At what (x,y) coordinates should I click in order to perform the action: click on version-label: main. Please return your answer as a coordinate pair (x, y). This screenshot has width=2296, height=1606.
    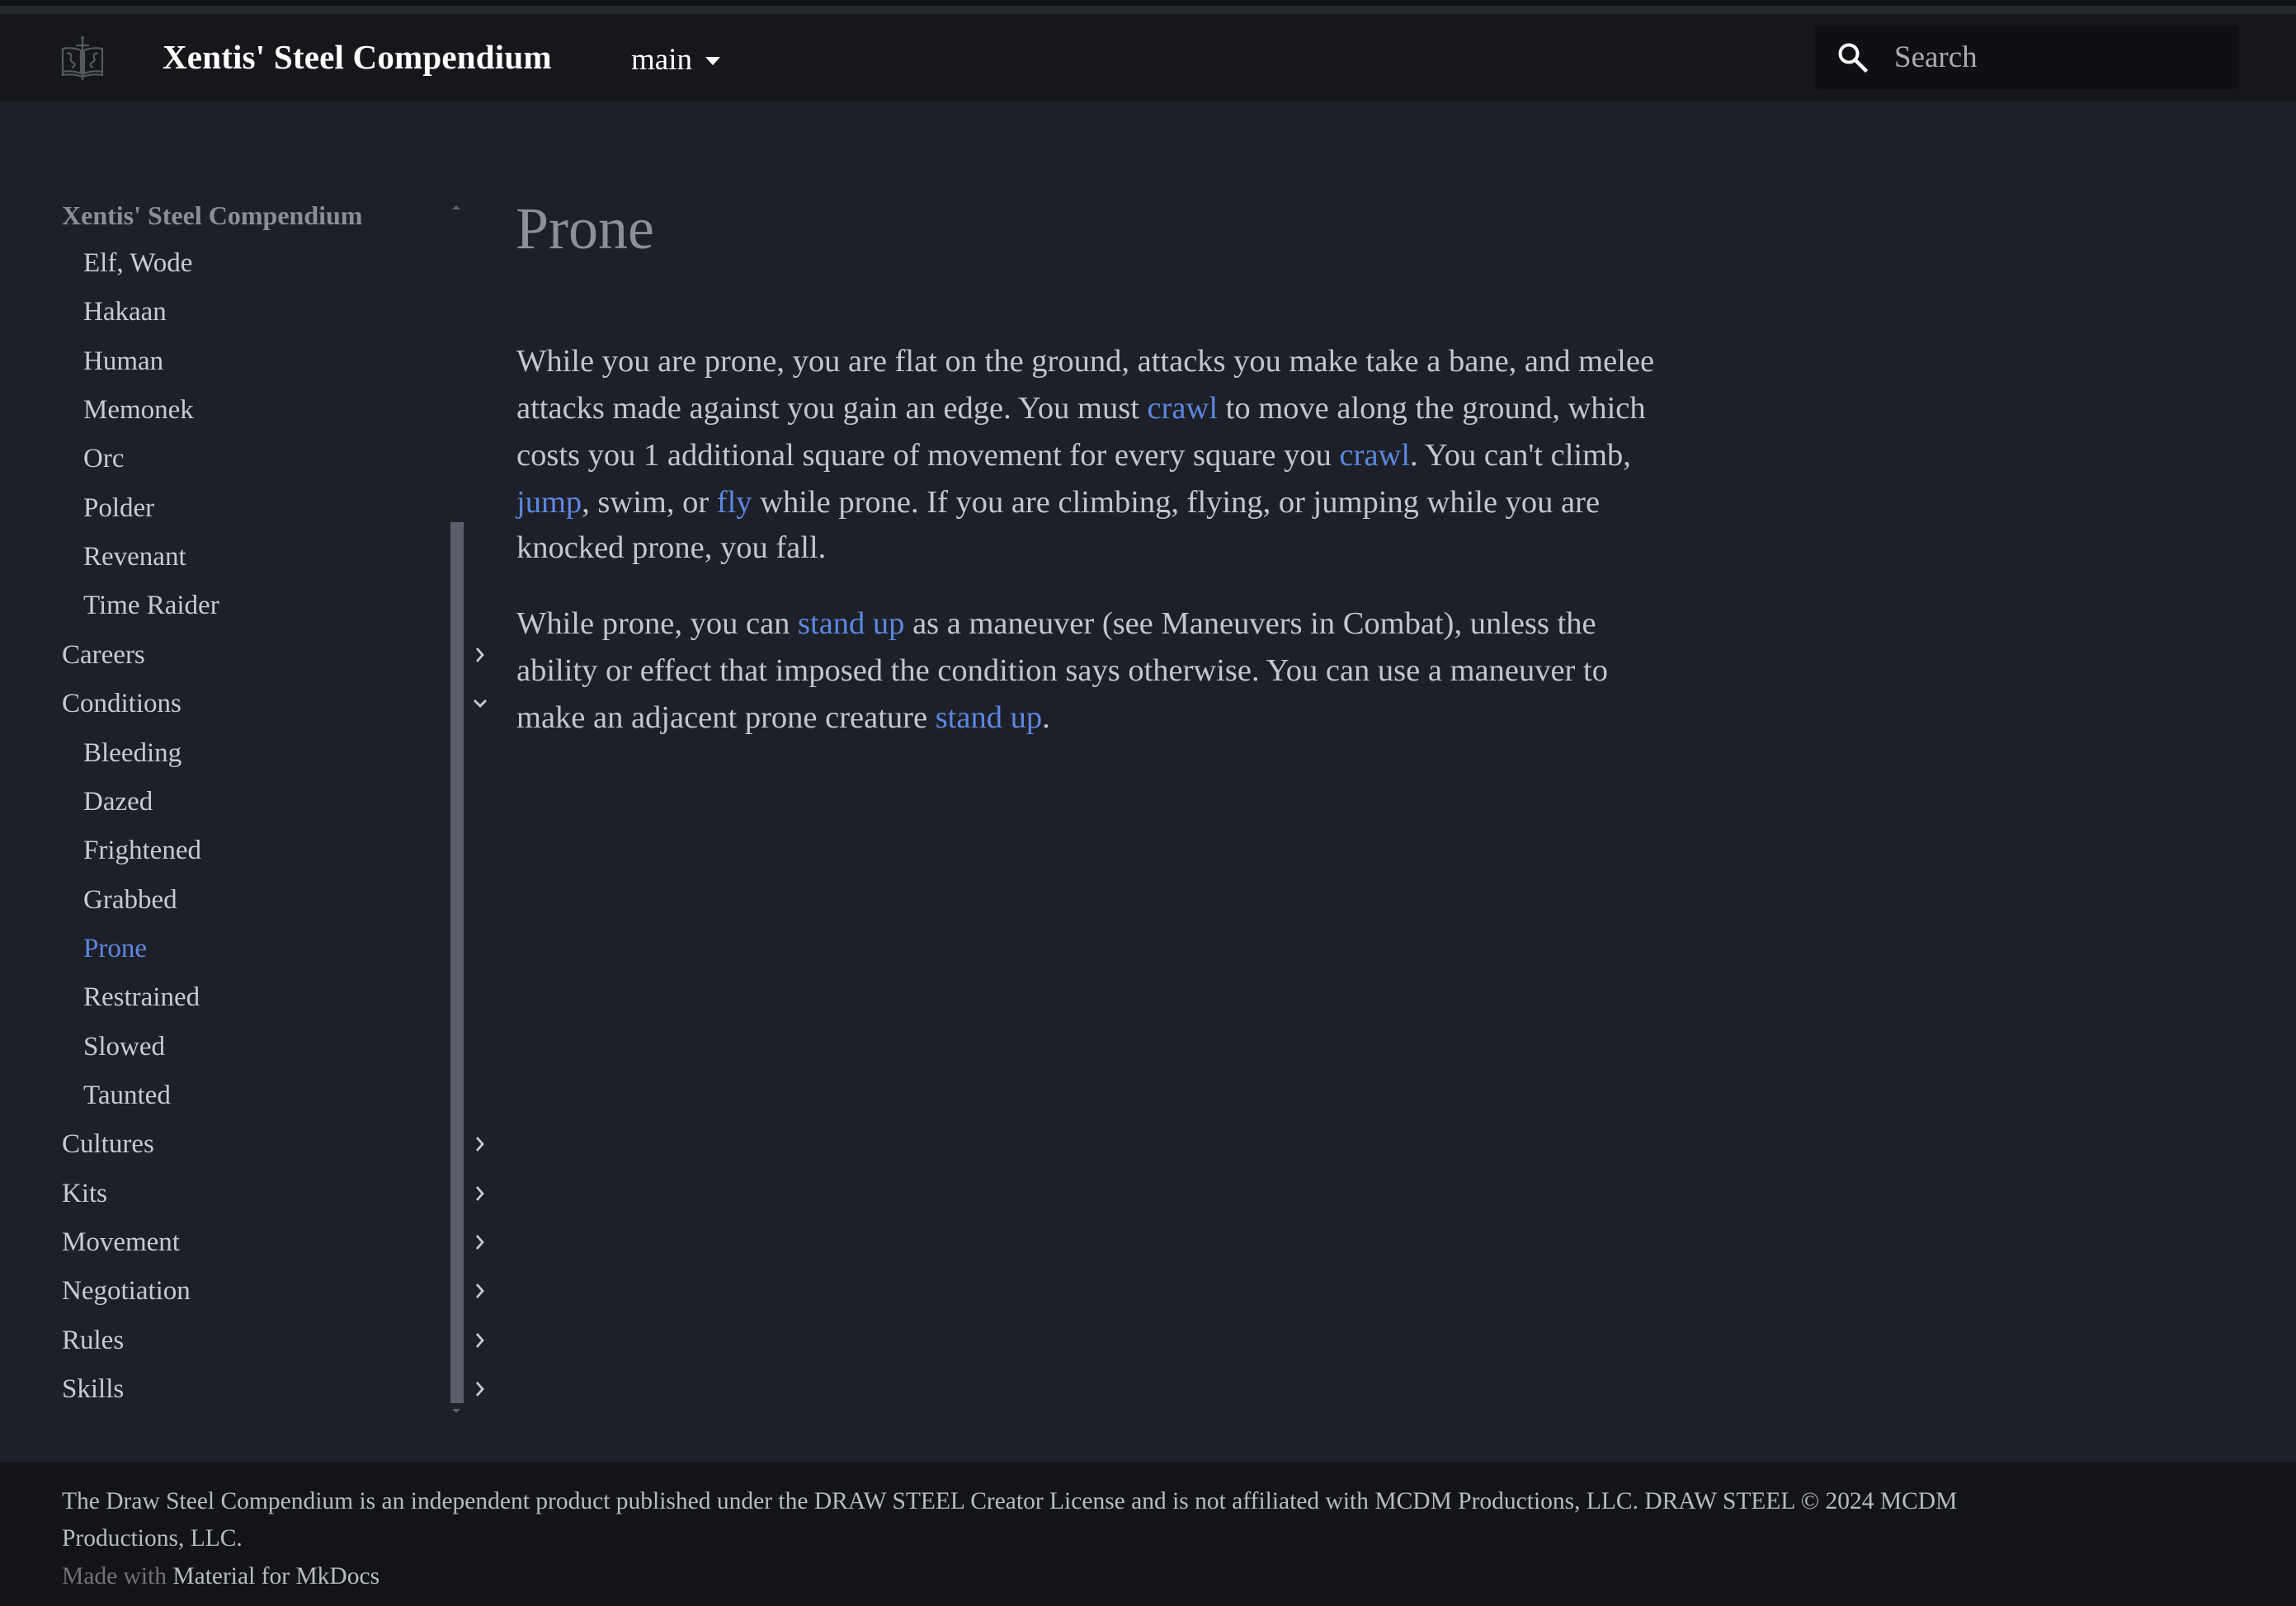
    Looking at the image, I should click on (661, 59).